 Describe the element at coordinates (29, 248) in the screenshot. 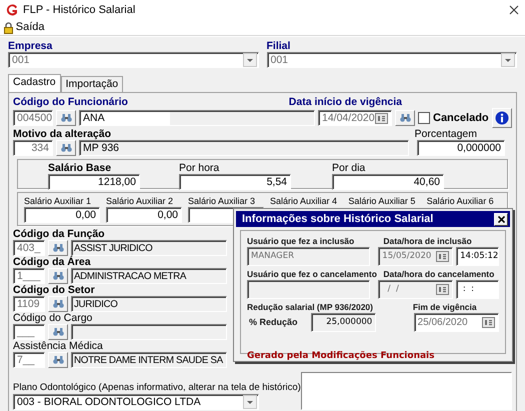

I see `code-field: 403_` at that location.